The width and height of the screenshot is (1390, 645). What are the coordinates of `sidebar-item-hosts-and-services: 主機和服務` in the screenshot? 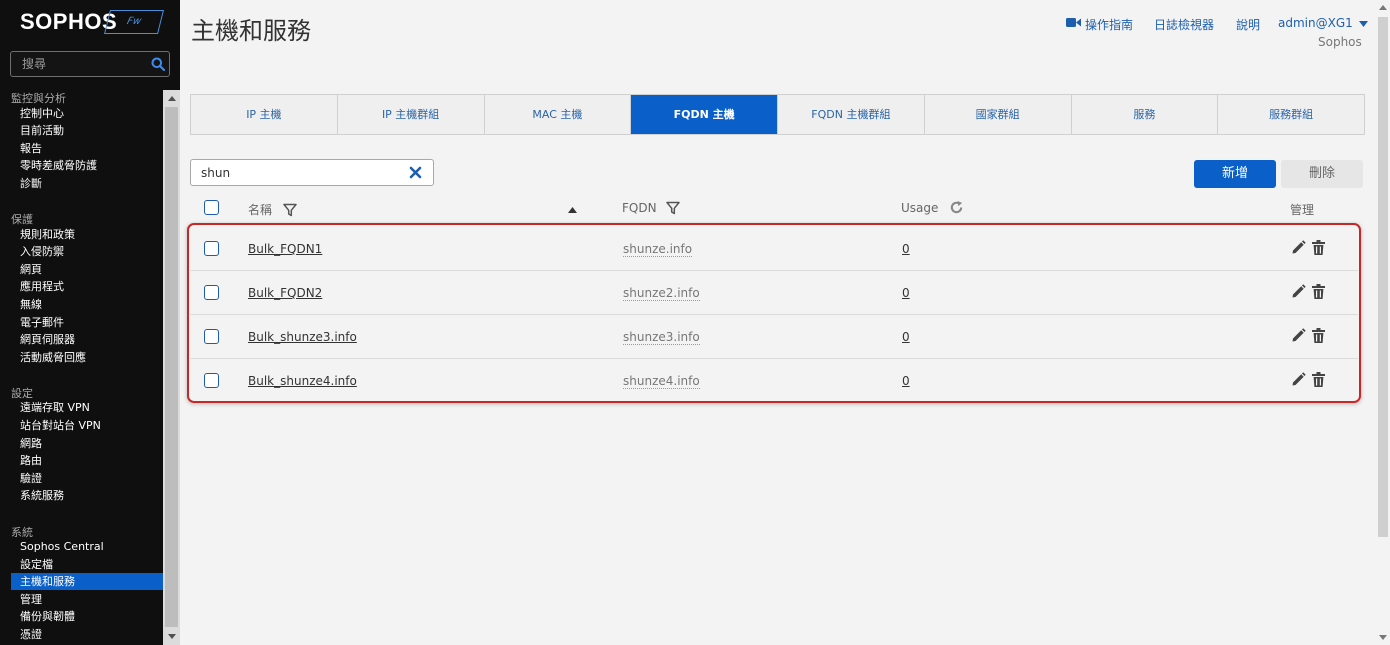 It's located at (87, 581).